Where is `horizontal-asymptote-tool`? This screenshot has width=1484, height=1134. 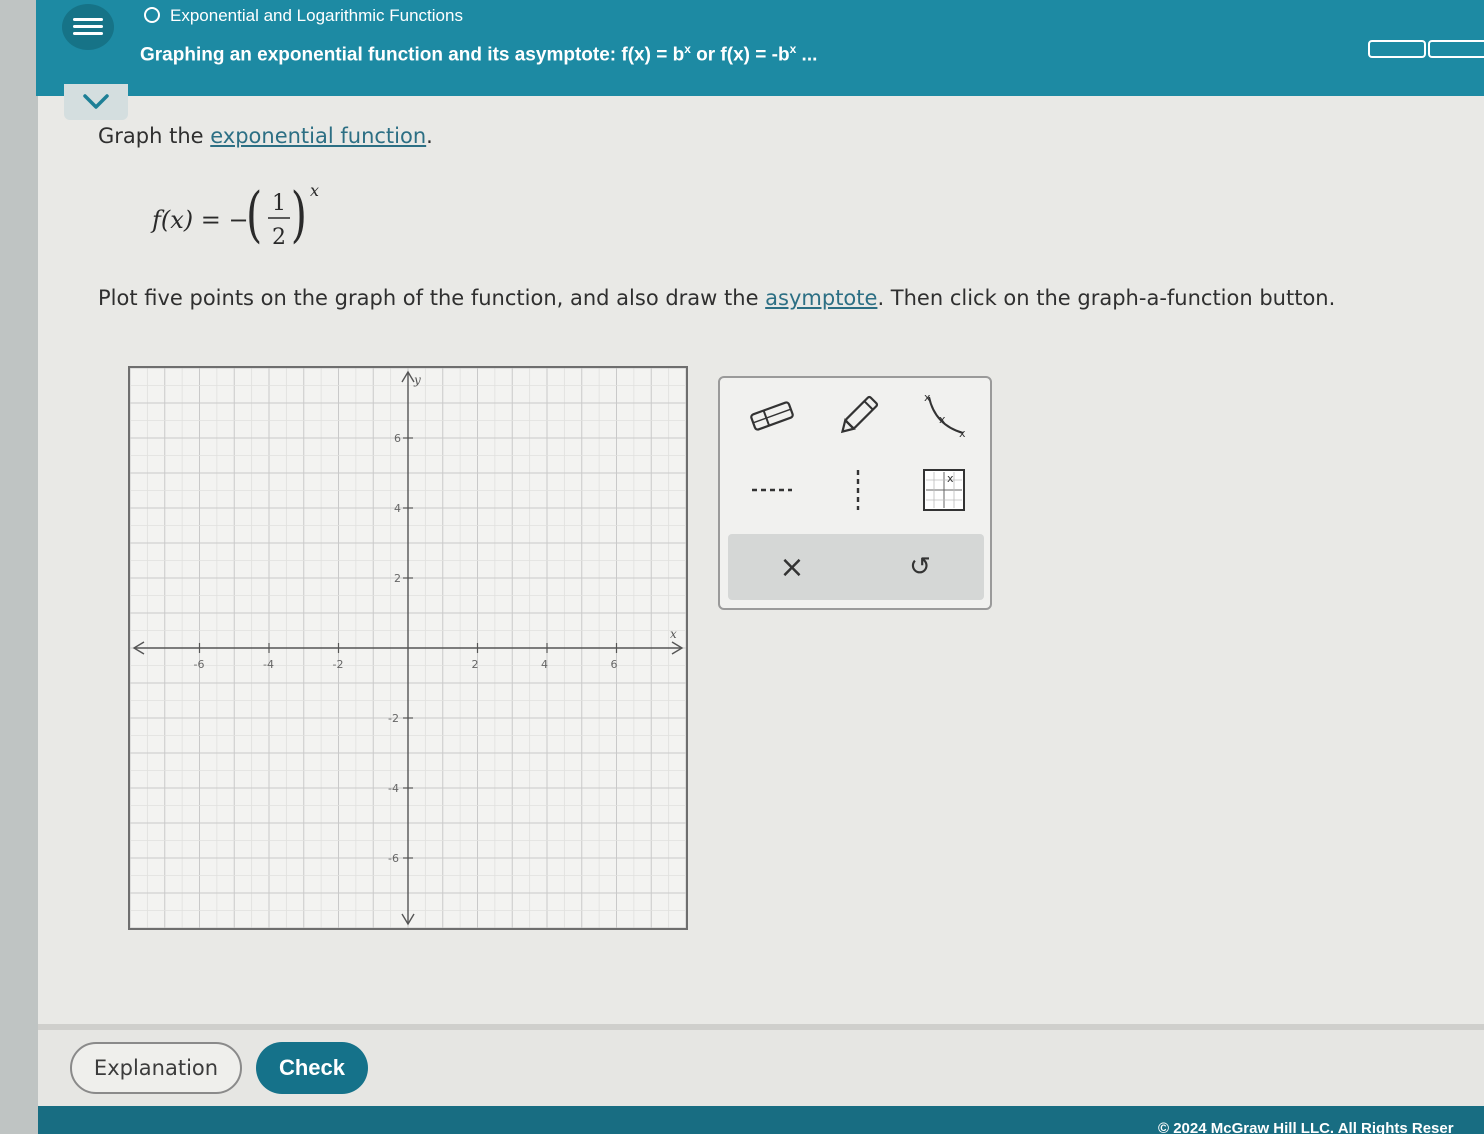
horizontal-asymptote-tool is located at coordinates (772, 490).